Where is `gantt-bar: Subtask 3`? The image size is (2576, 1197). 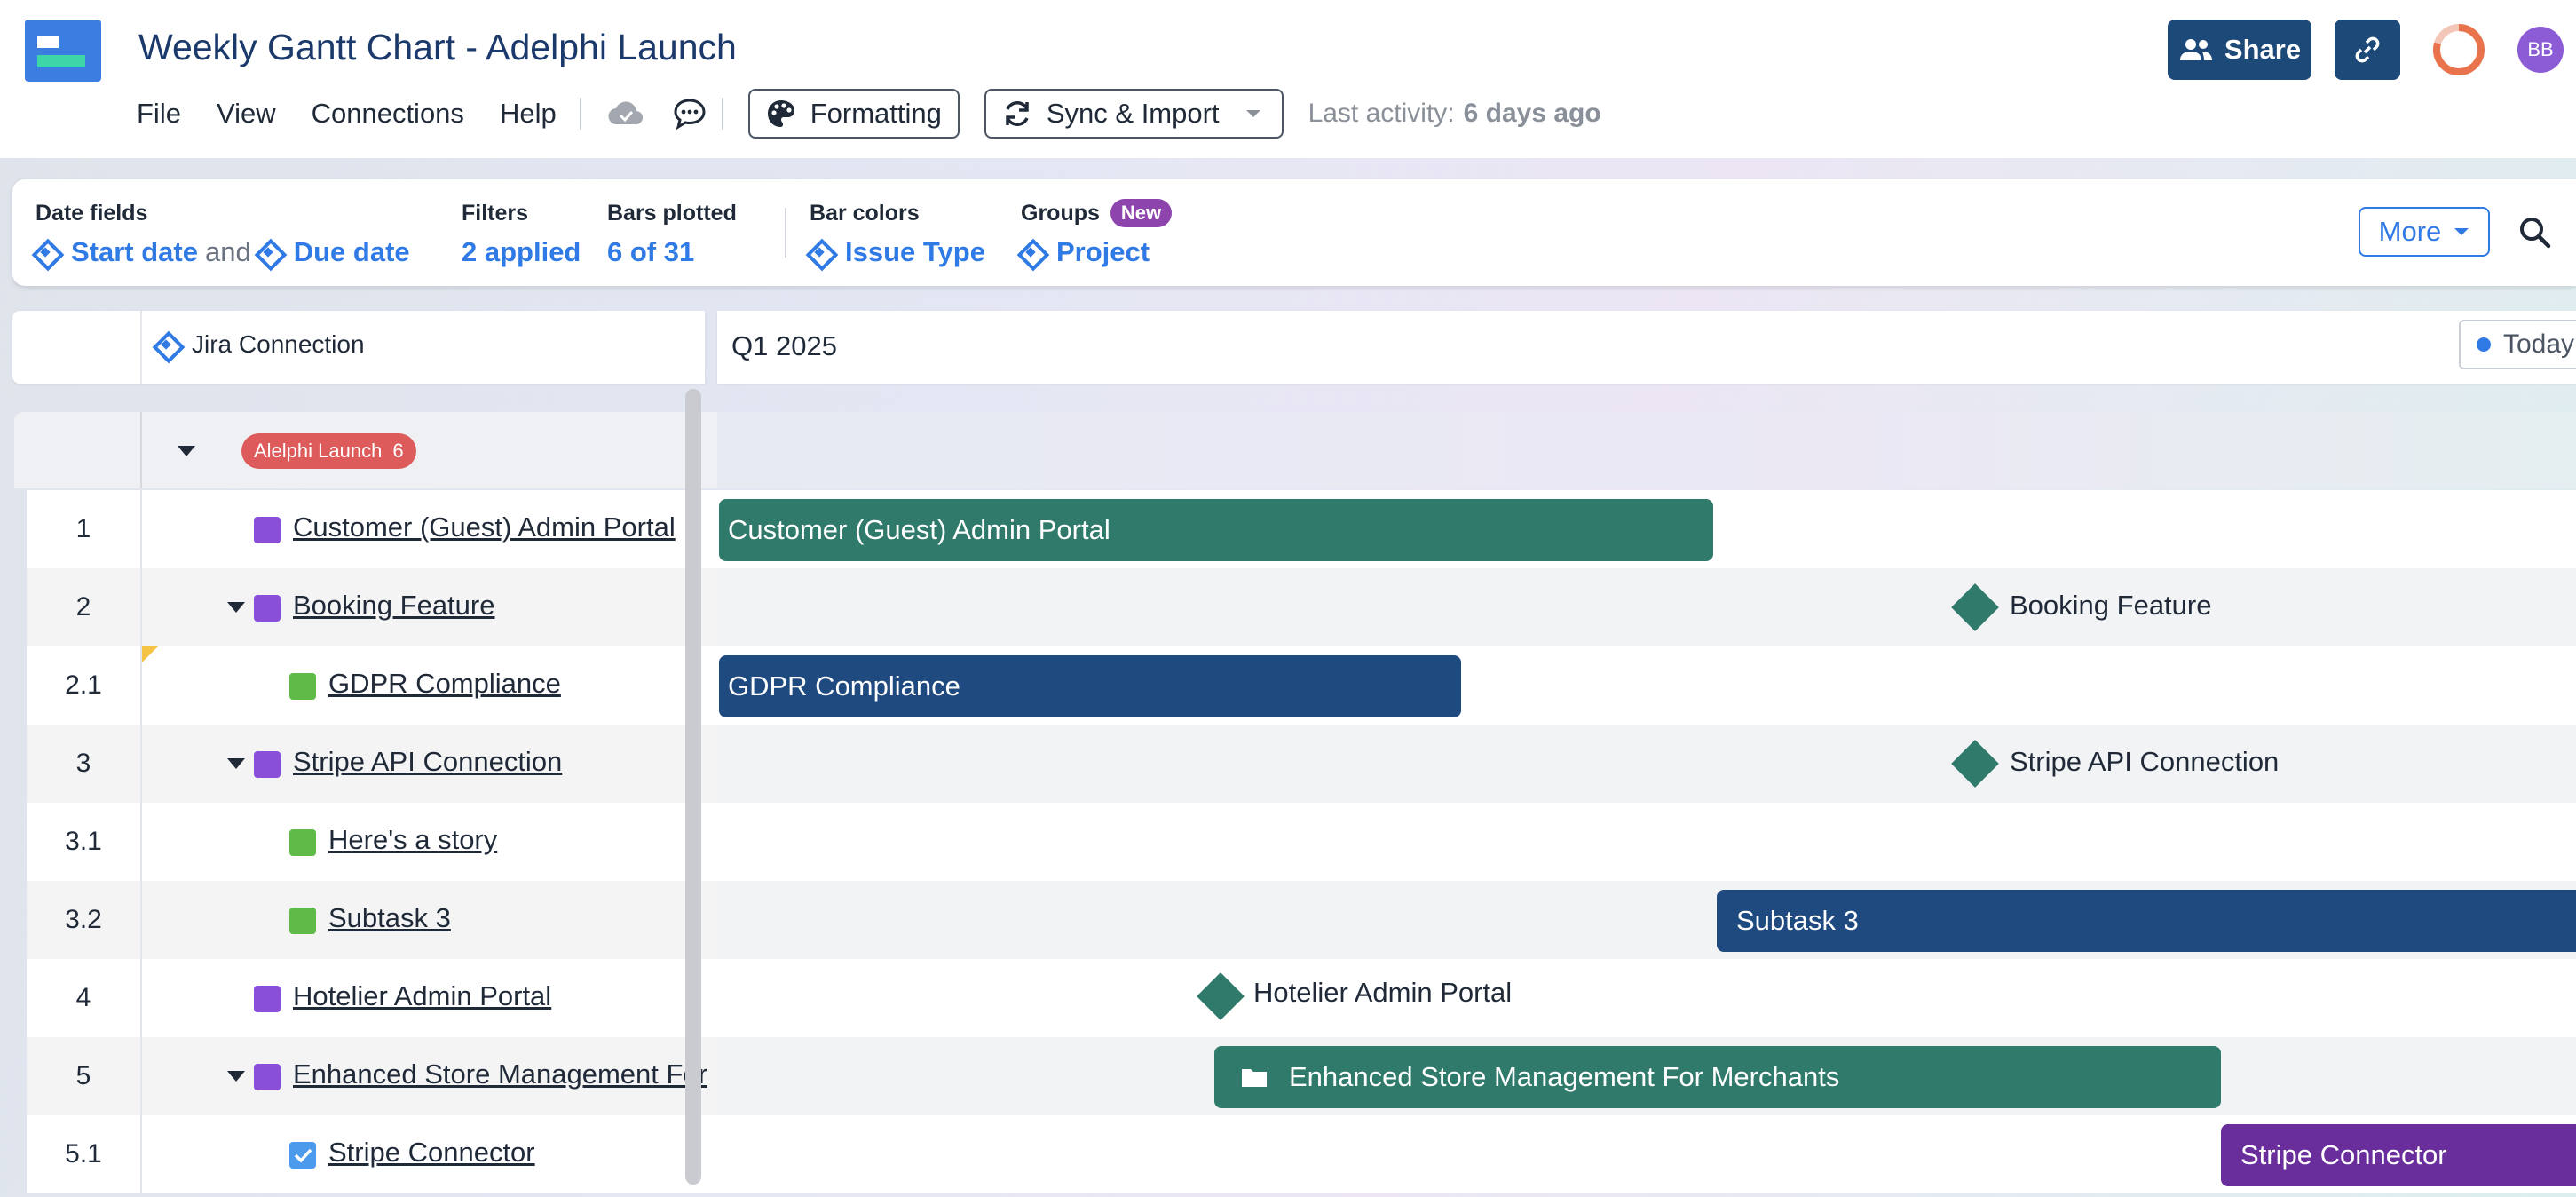
gantt-bar: Subtask 3 is located at coordinates (2146, 921).